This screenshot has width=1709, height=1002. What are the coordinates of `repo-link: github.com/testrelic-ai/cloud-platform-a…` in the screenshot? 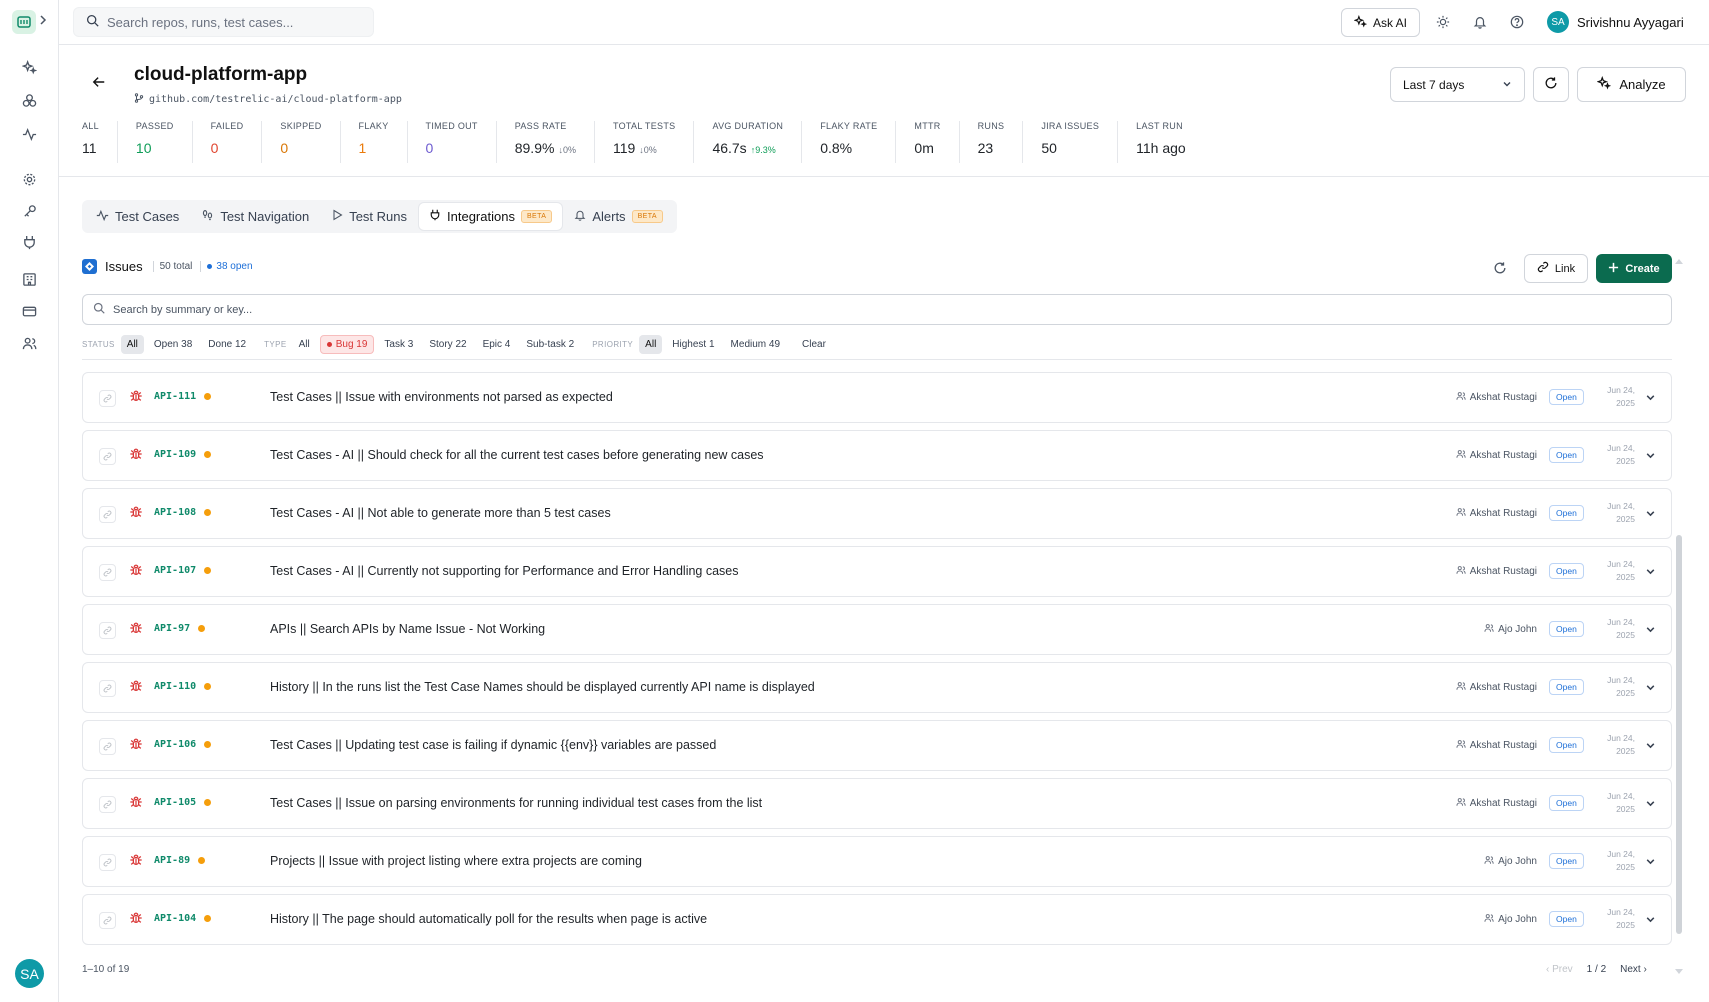 It's located at (268, 99).